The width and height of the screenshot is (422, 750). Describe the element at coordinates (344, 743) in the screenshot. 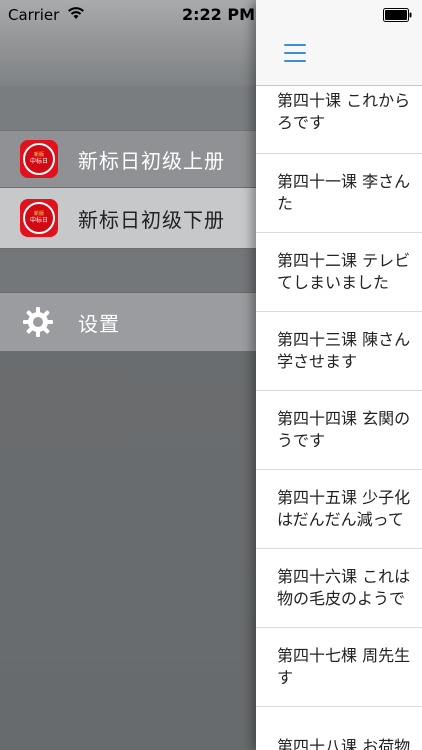

I see `lesson-title: 第四十八课 お荷物` at that location.